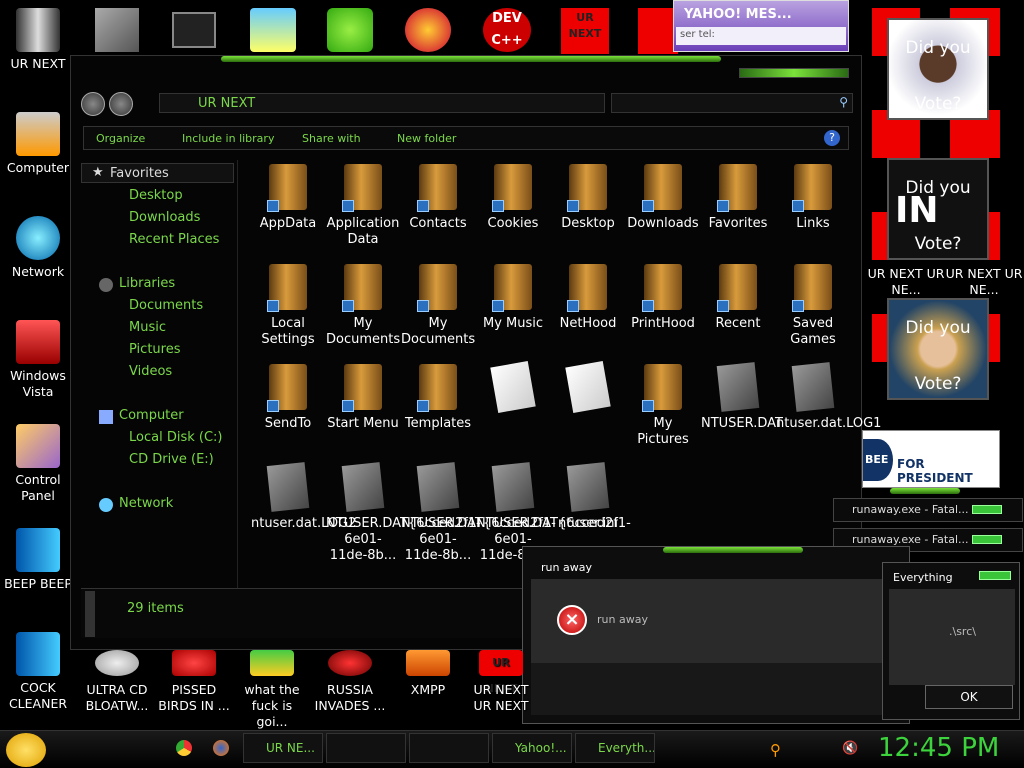  What do you see at coordinates (428, 674) in the screenshot?
I see `desktop-icon-xmpp: XMPP` at bounding box center [428, 674].